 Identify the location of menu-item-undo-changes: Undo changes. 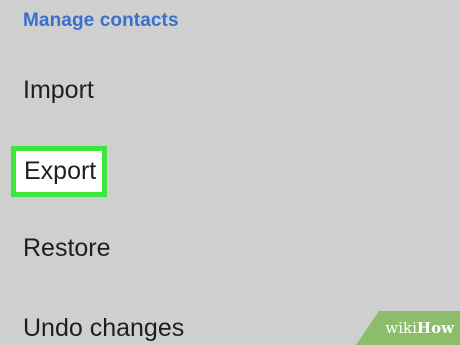
(103, 328).